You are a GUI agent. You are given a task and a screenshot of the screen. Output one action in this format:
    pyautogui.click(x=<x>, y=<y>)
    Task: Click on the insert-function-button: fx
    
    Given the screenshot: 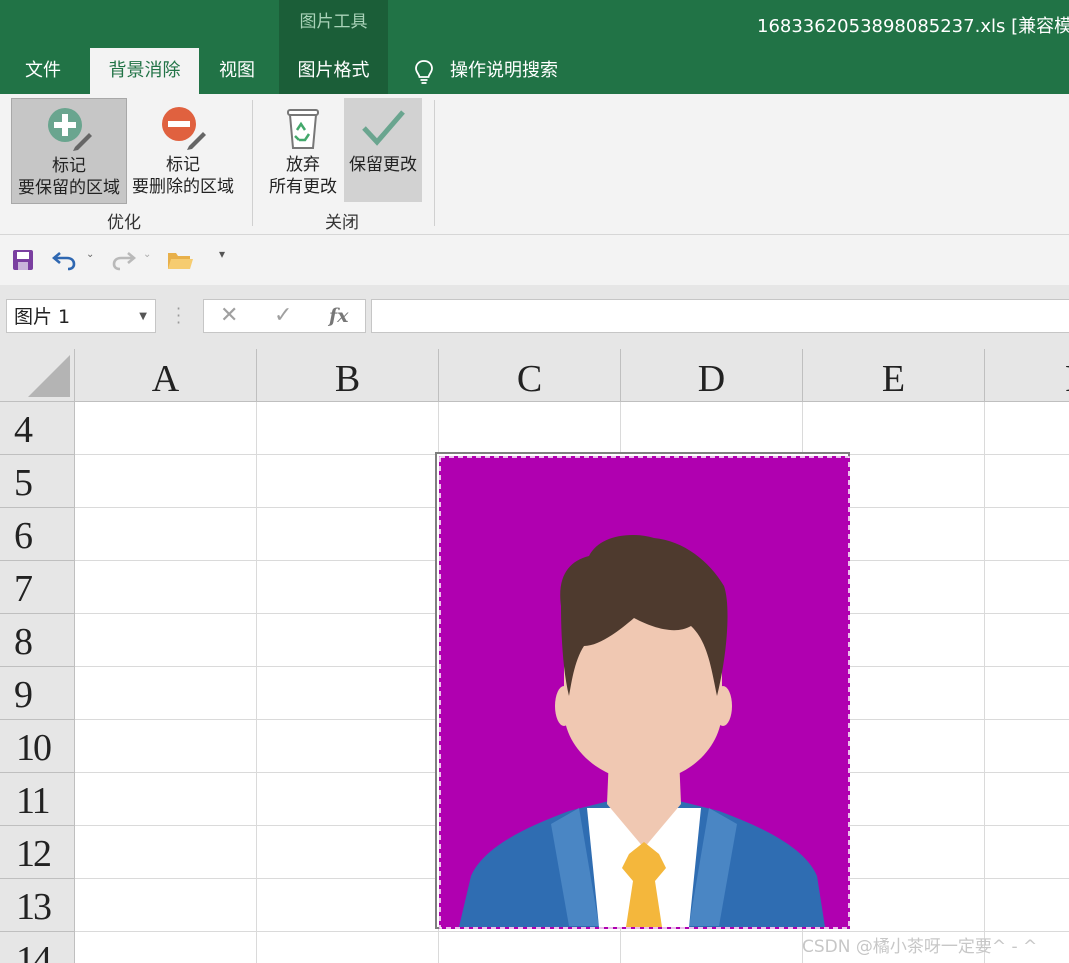 What is the action you would take?
    pyautogui.click(x=339, y=316)
    